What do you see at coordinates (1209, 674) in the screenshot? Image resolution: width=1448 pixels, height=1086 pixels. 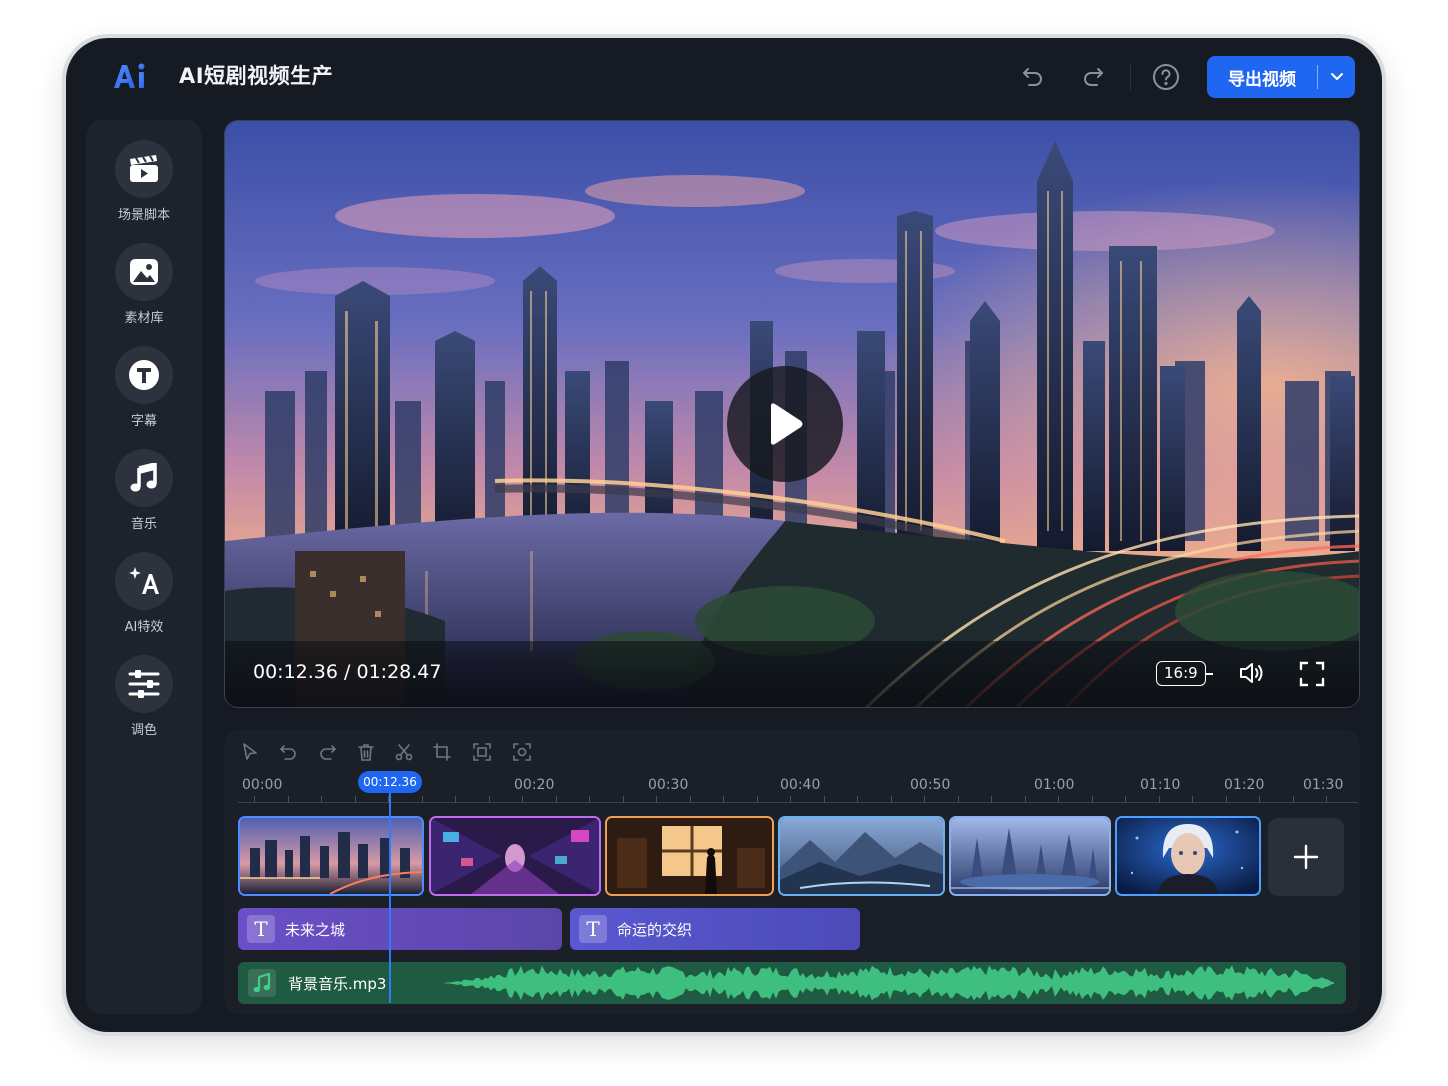 I see `aspect-ratio-tail` at bounding box center [1209, 674].